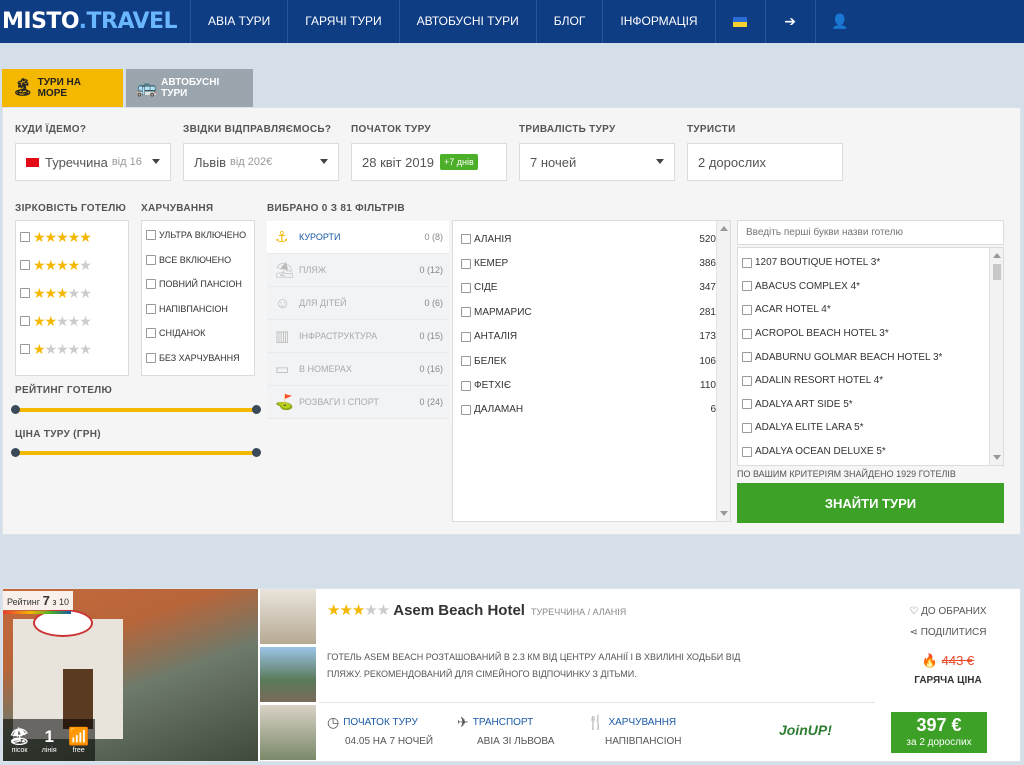  Describe the element at coordinates (72, 265) in the screenshot. I see `star-option-4: ★★★★★` at that location.